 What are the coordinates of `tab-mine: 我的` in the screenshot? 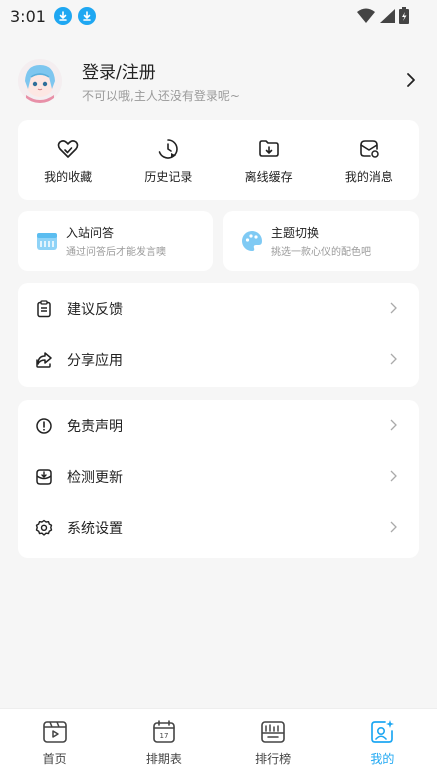 It's located at (382, 743).